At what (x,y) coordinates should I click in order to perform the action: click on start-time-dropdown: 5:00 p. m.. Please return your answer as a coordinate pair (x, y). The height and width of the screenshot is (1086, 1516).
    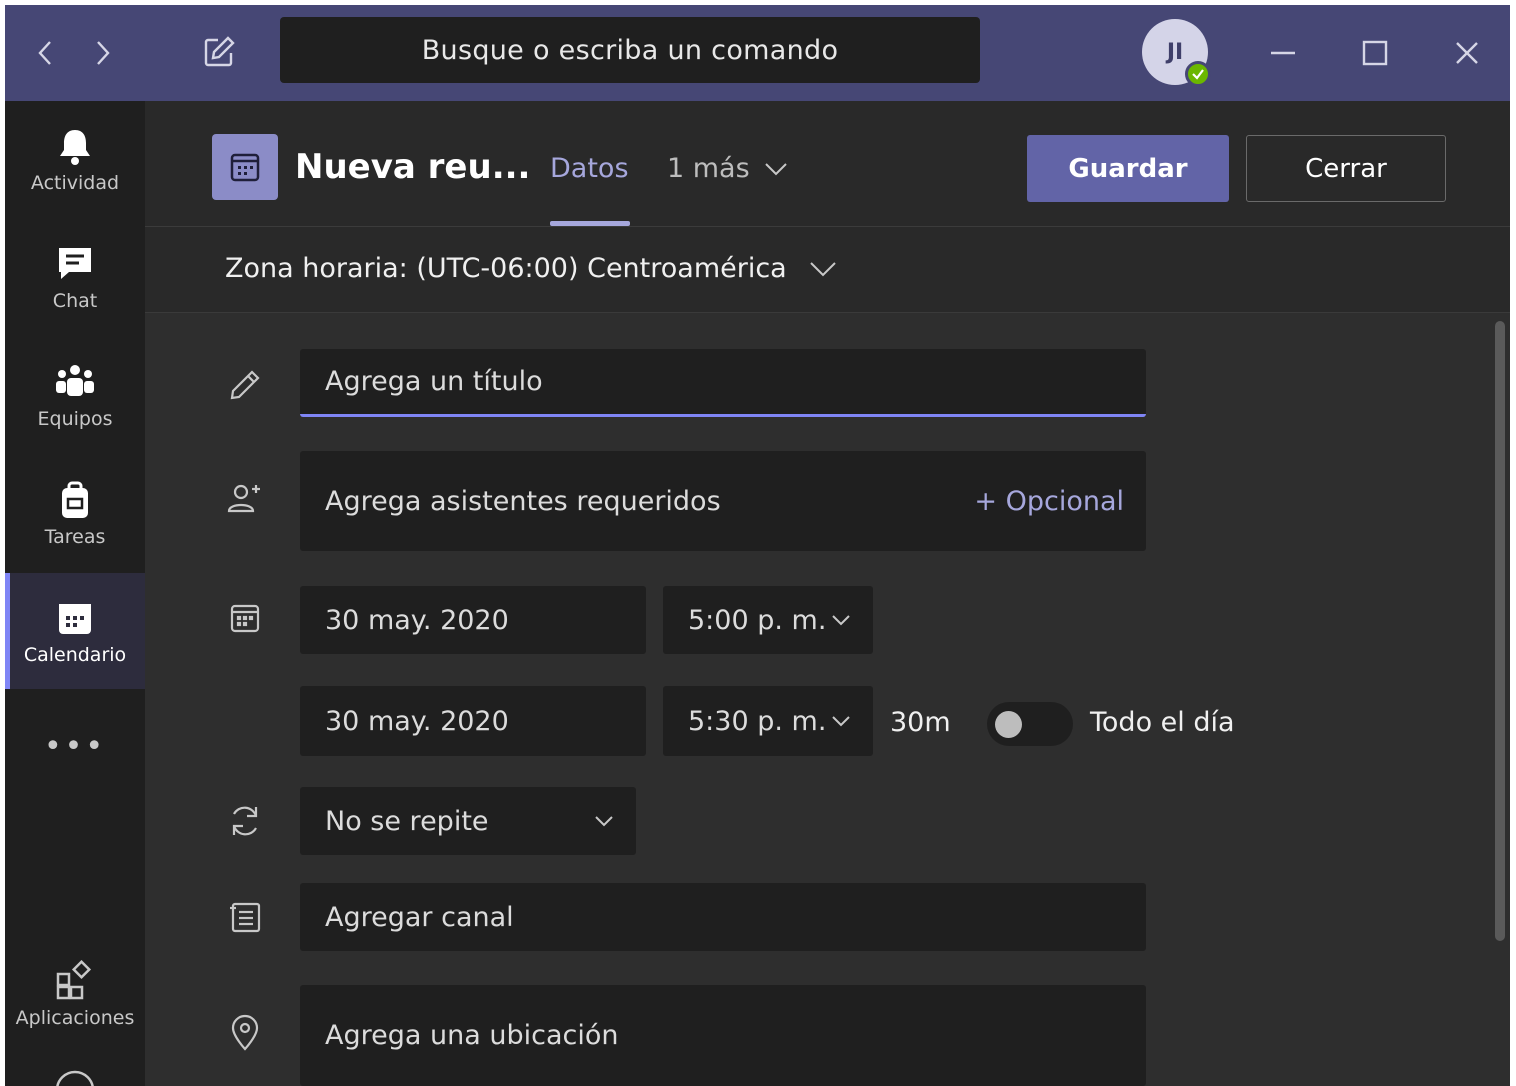
    Looking at the image, I should click on (768, 620).